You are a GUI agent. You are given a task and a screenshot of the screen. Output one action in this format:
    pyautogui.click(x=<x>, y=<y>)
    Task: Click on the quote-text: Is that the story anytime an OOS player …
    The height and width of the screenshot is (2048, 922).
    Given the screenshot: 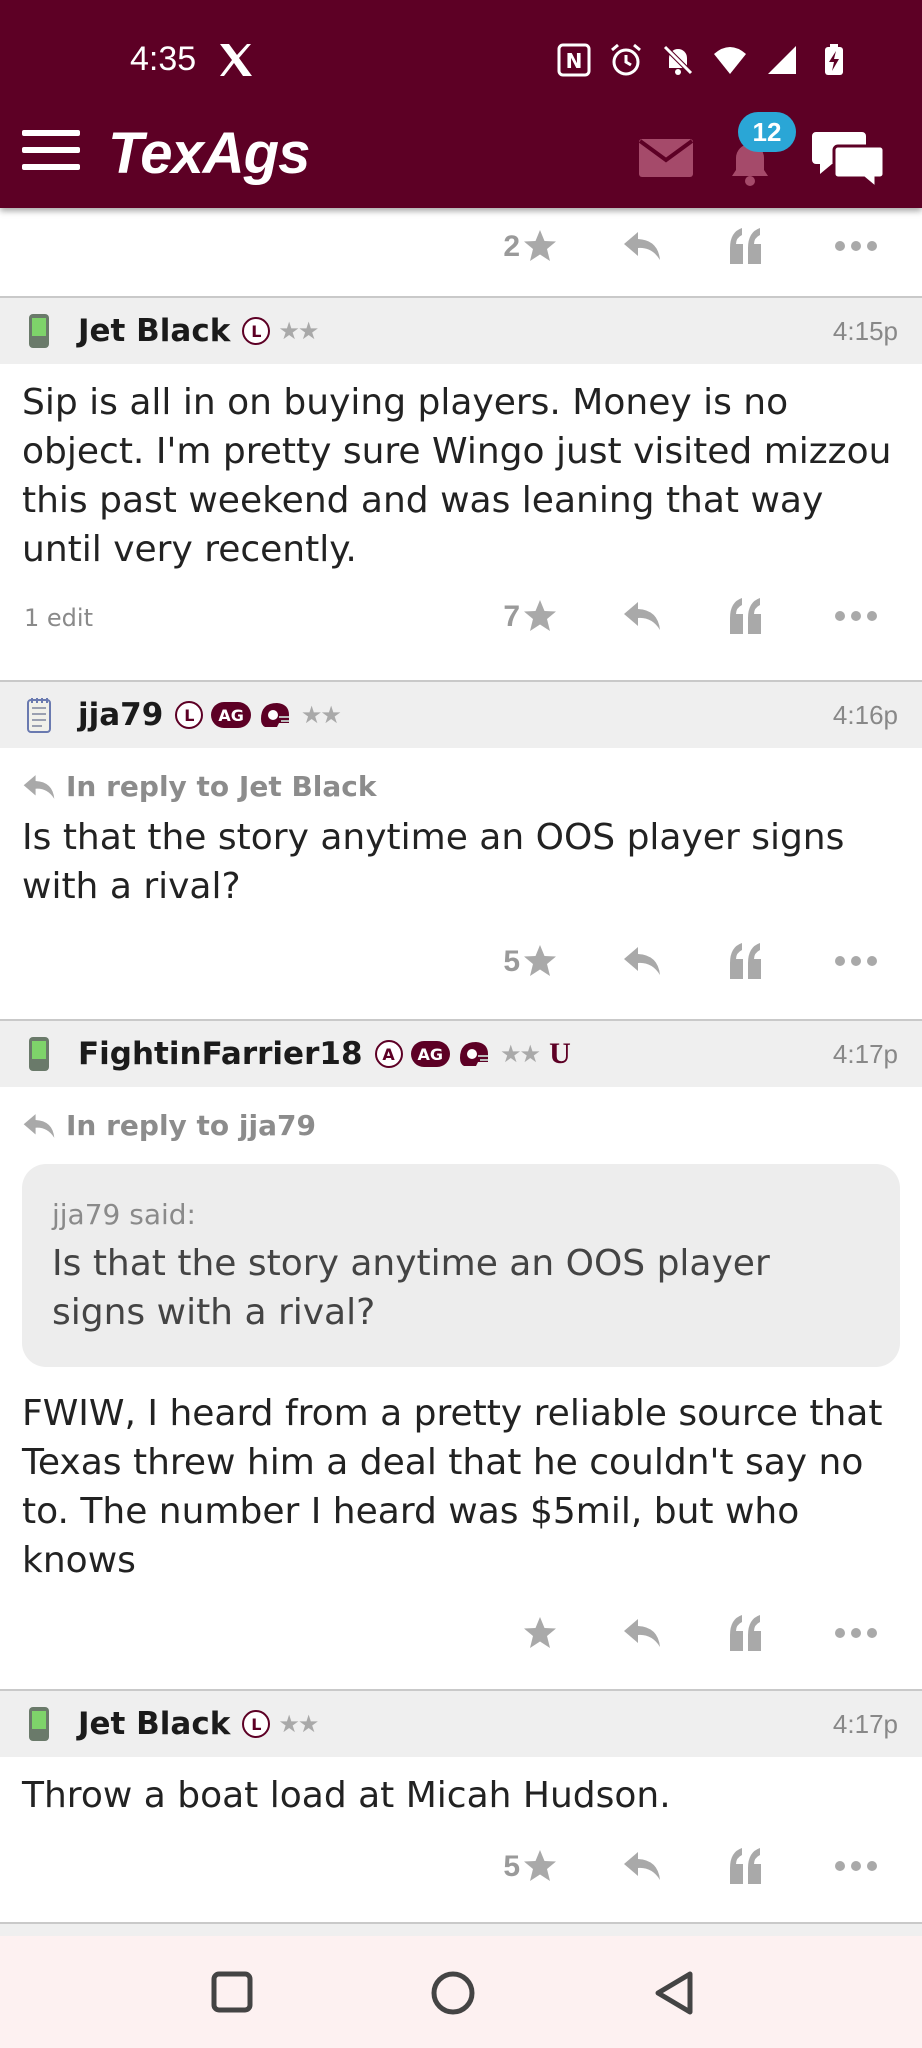 What is the action you would take?
    pyautogui.click(x=411, y=1288)
    